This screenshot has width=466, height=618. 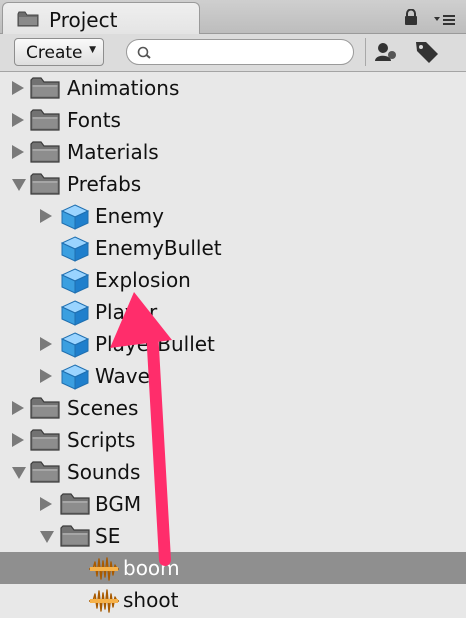 I want to click on create-button: Create ▼, so click(x=59, y=52).